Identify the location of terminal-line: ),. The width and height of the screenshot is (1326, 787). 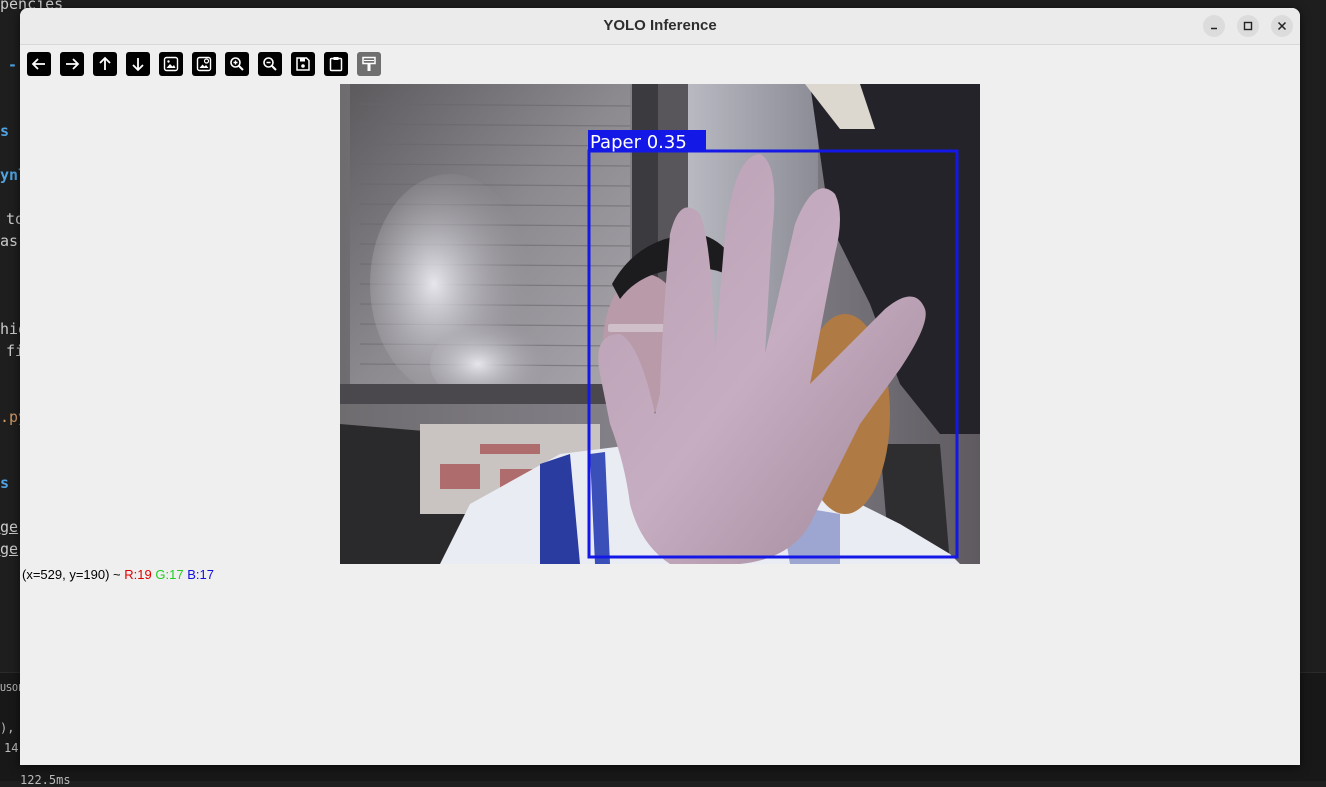
(7, 728).